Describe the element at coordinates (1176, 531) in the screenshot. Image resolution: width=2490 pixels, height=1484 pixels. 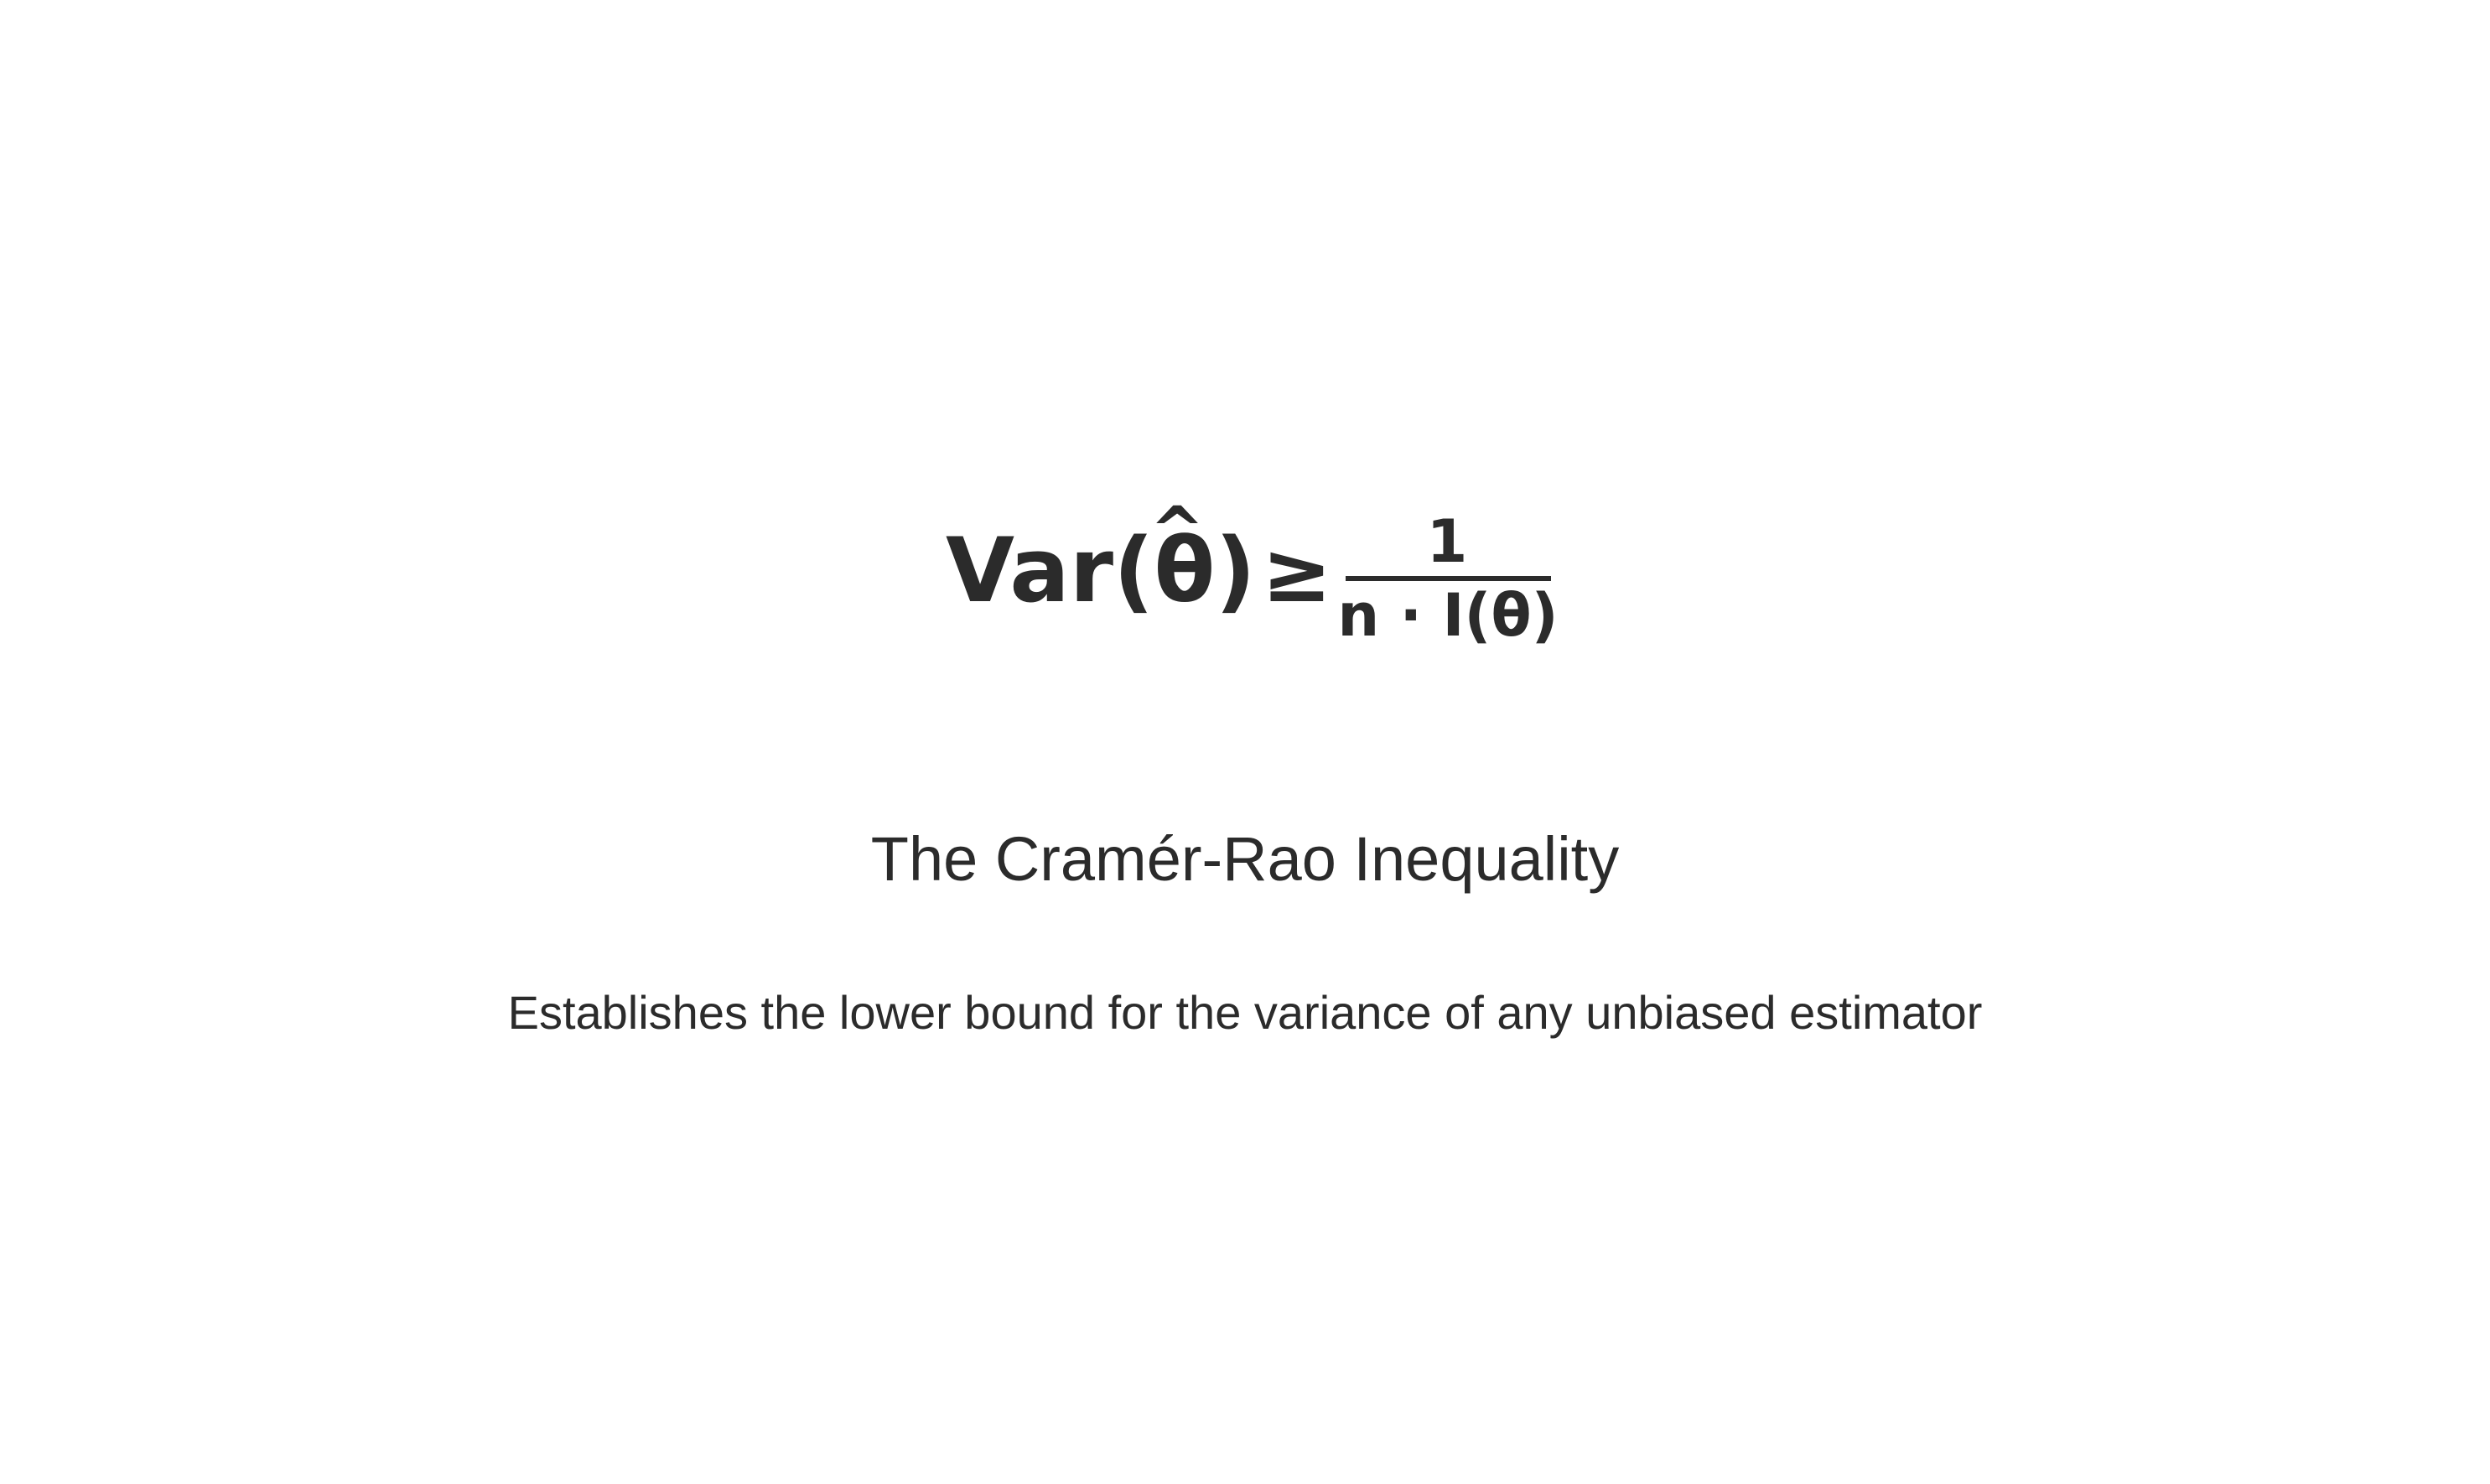
I see `formula-hat: ^` at that location.